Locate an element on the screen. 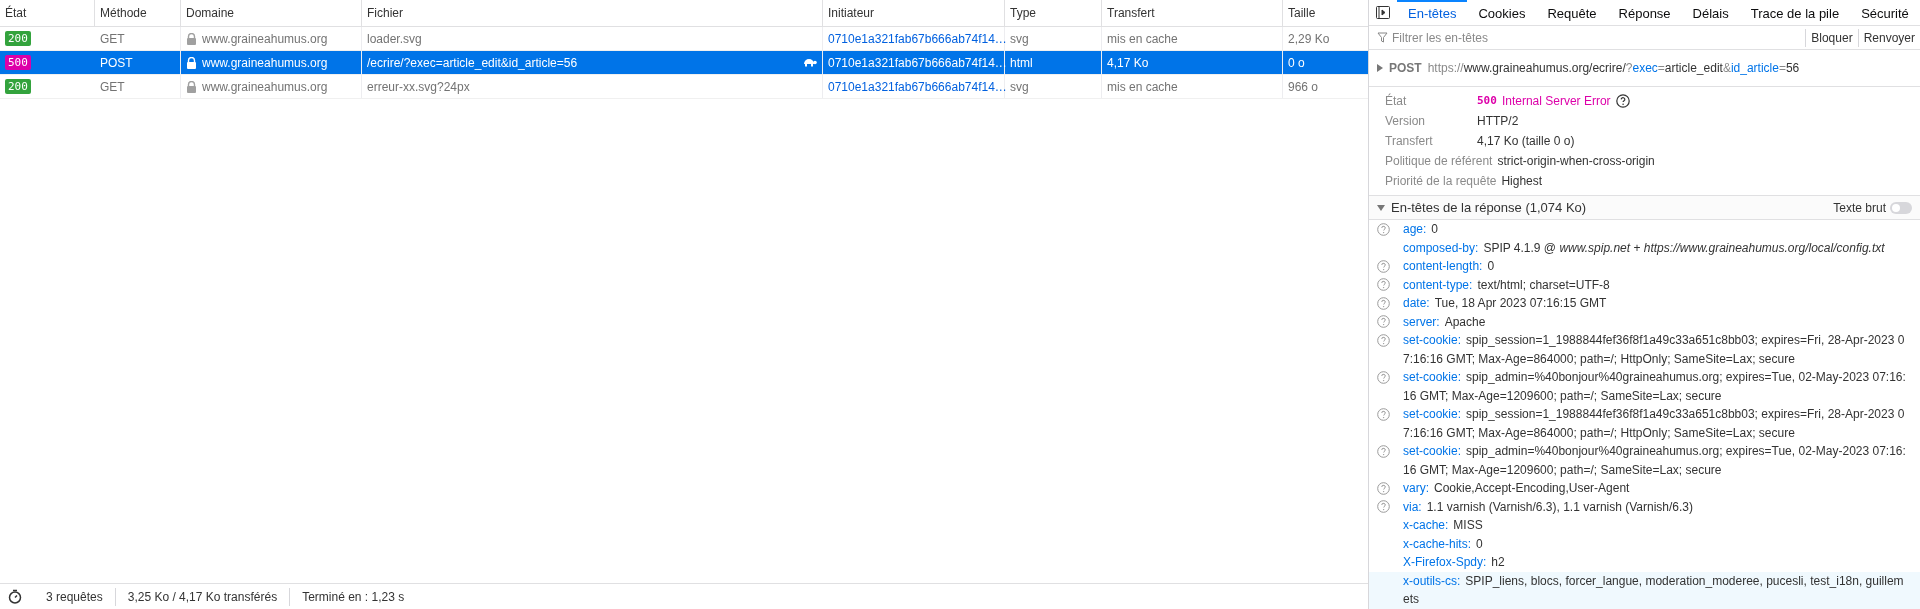 This screenshot has width=1920, height=609. method-text: POST is located at coordinates (116, 63).